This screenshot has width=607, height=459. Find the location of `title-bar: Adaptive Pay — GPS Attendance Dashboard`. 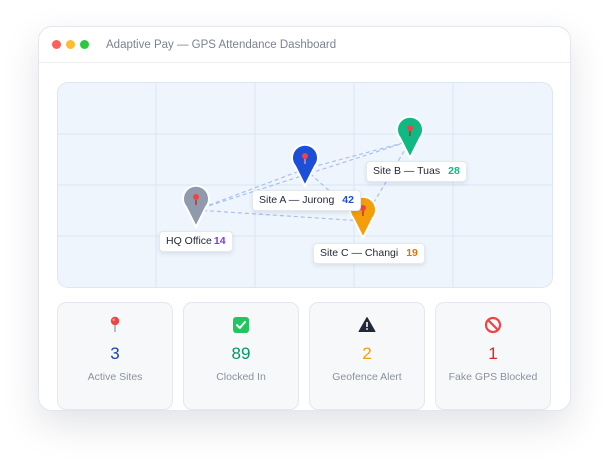

title-bar: Adaptive Pay — GPS Attendance Dashboard is located at coordinates (304, 45).